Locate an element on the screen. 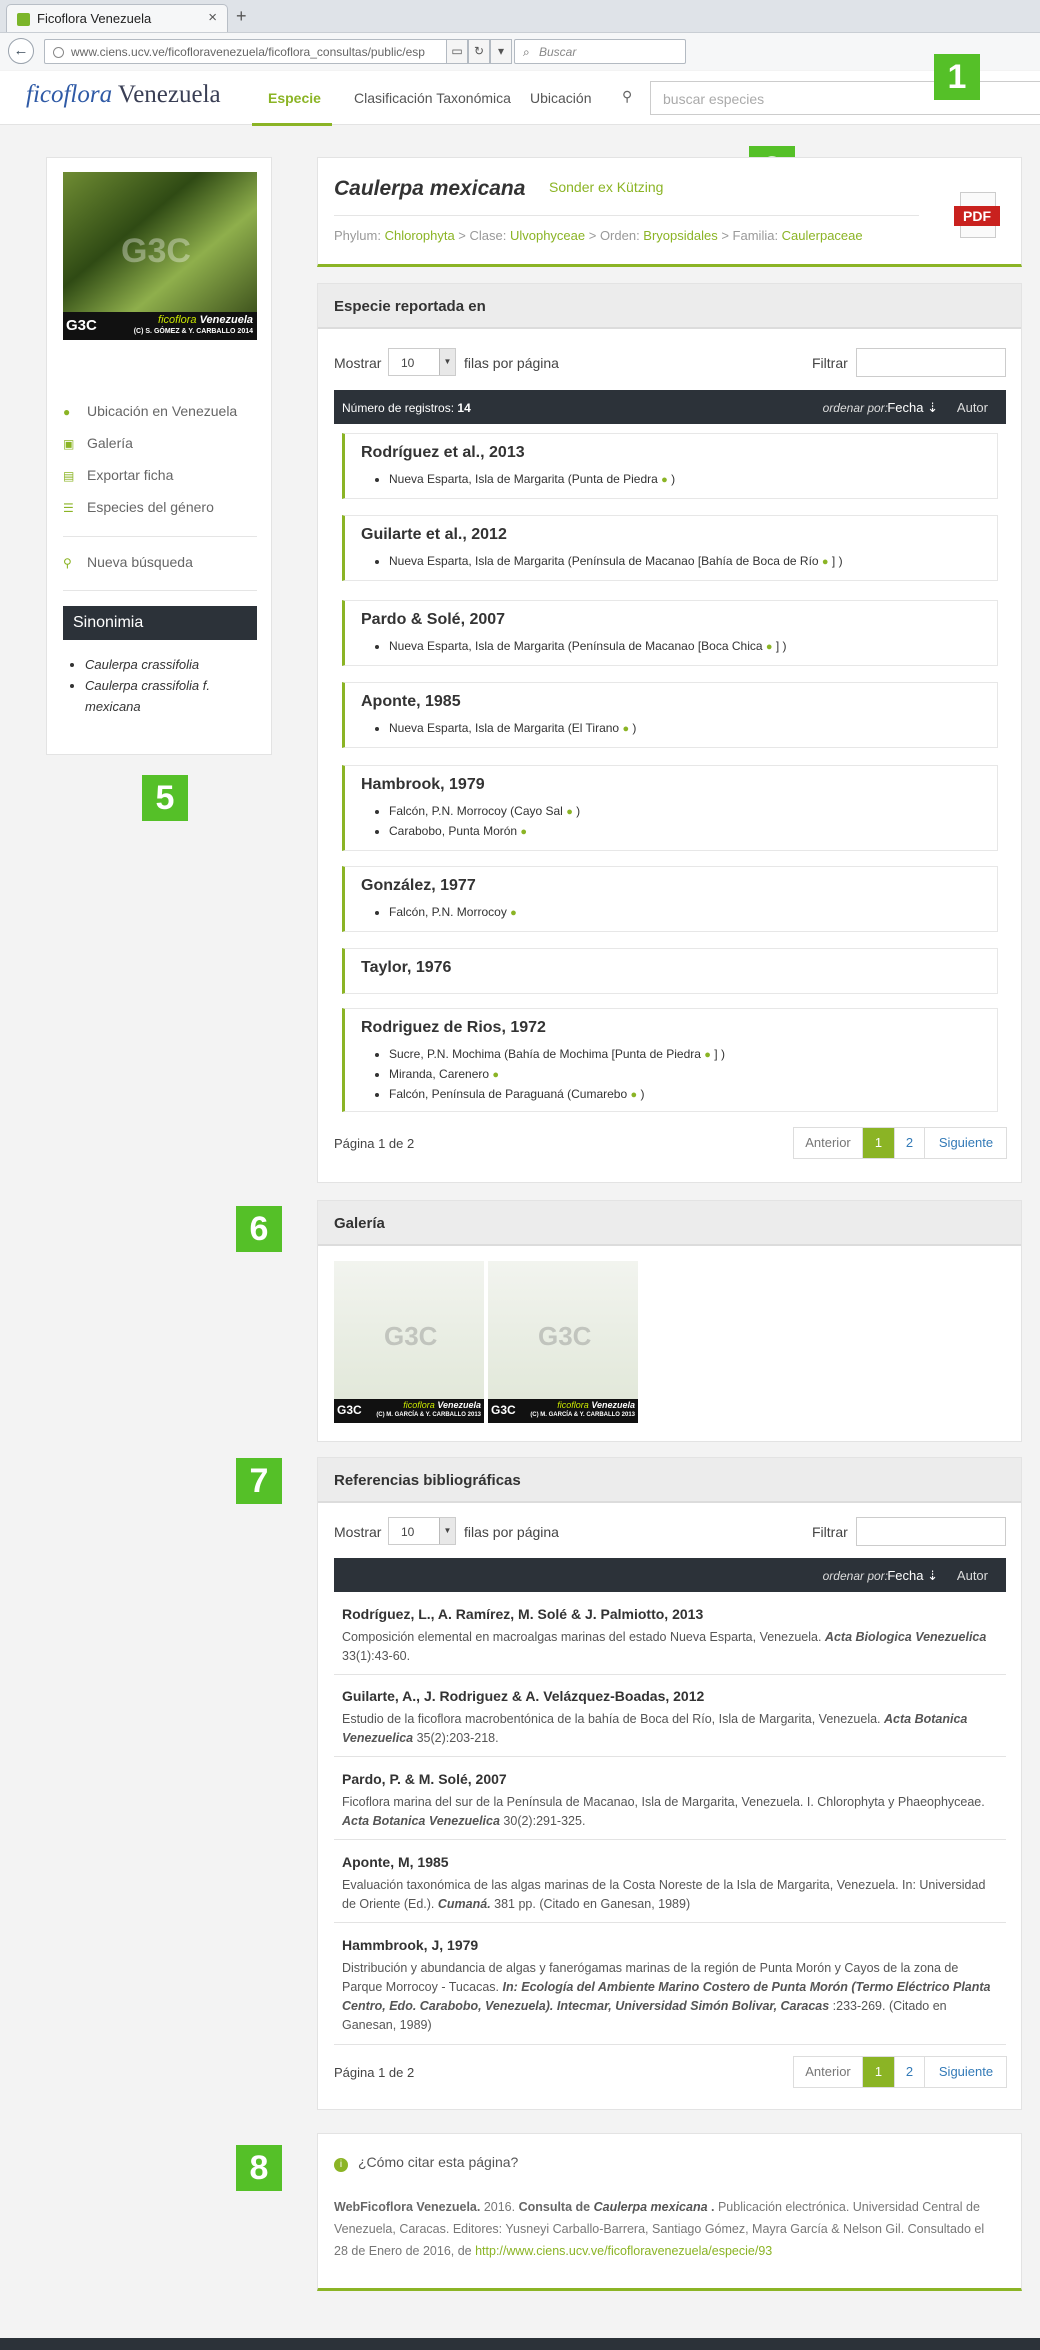 Image resolution: width=1040 pixels, height=2350 pixels. record-title: Rodriguez de Rios, 1972 is located at coordinates (453, 1028).